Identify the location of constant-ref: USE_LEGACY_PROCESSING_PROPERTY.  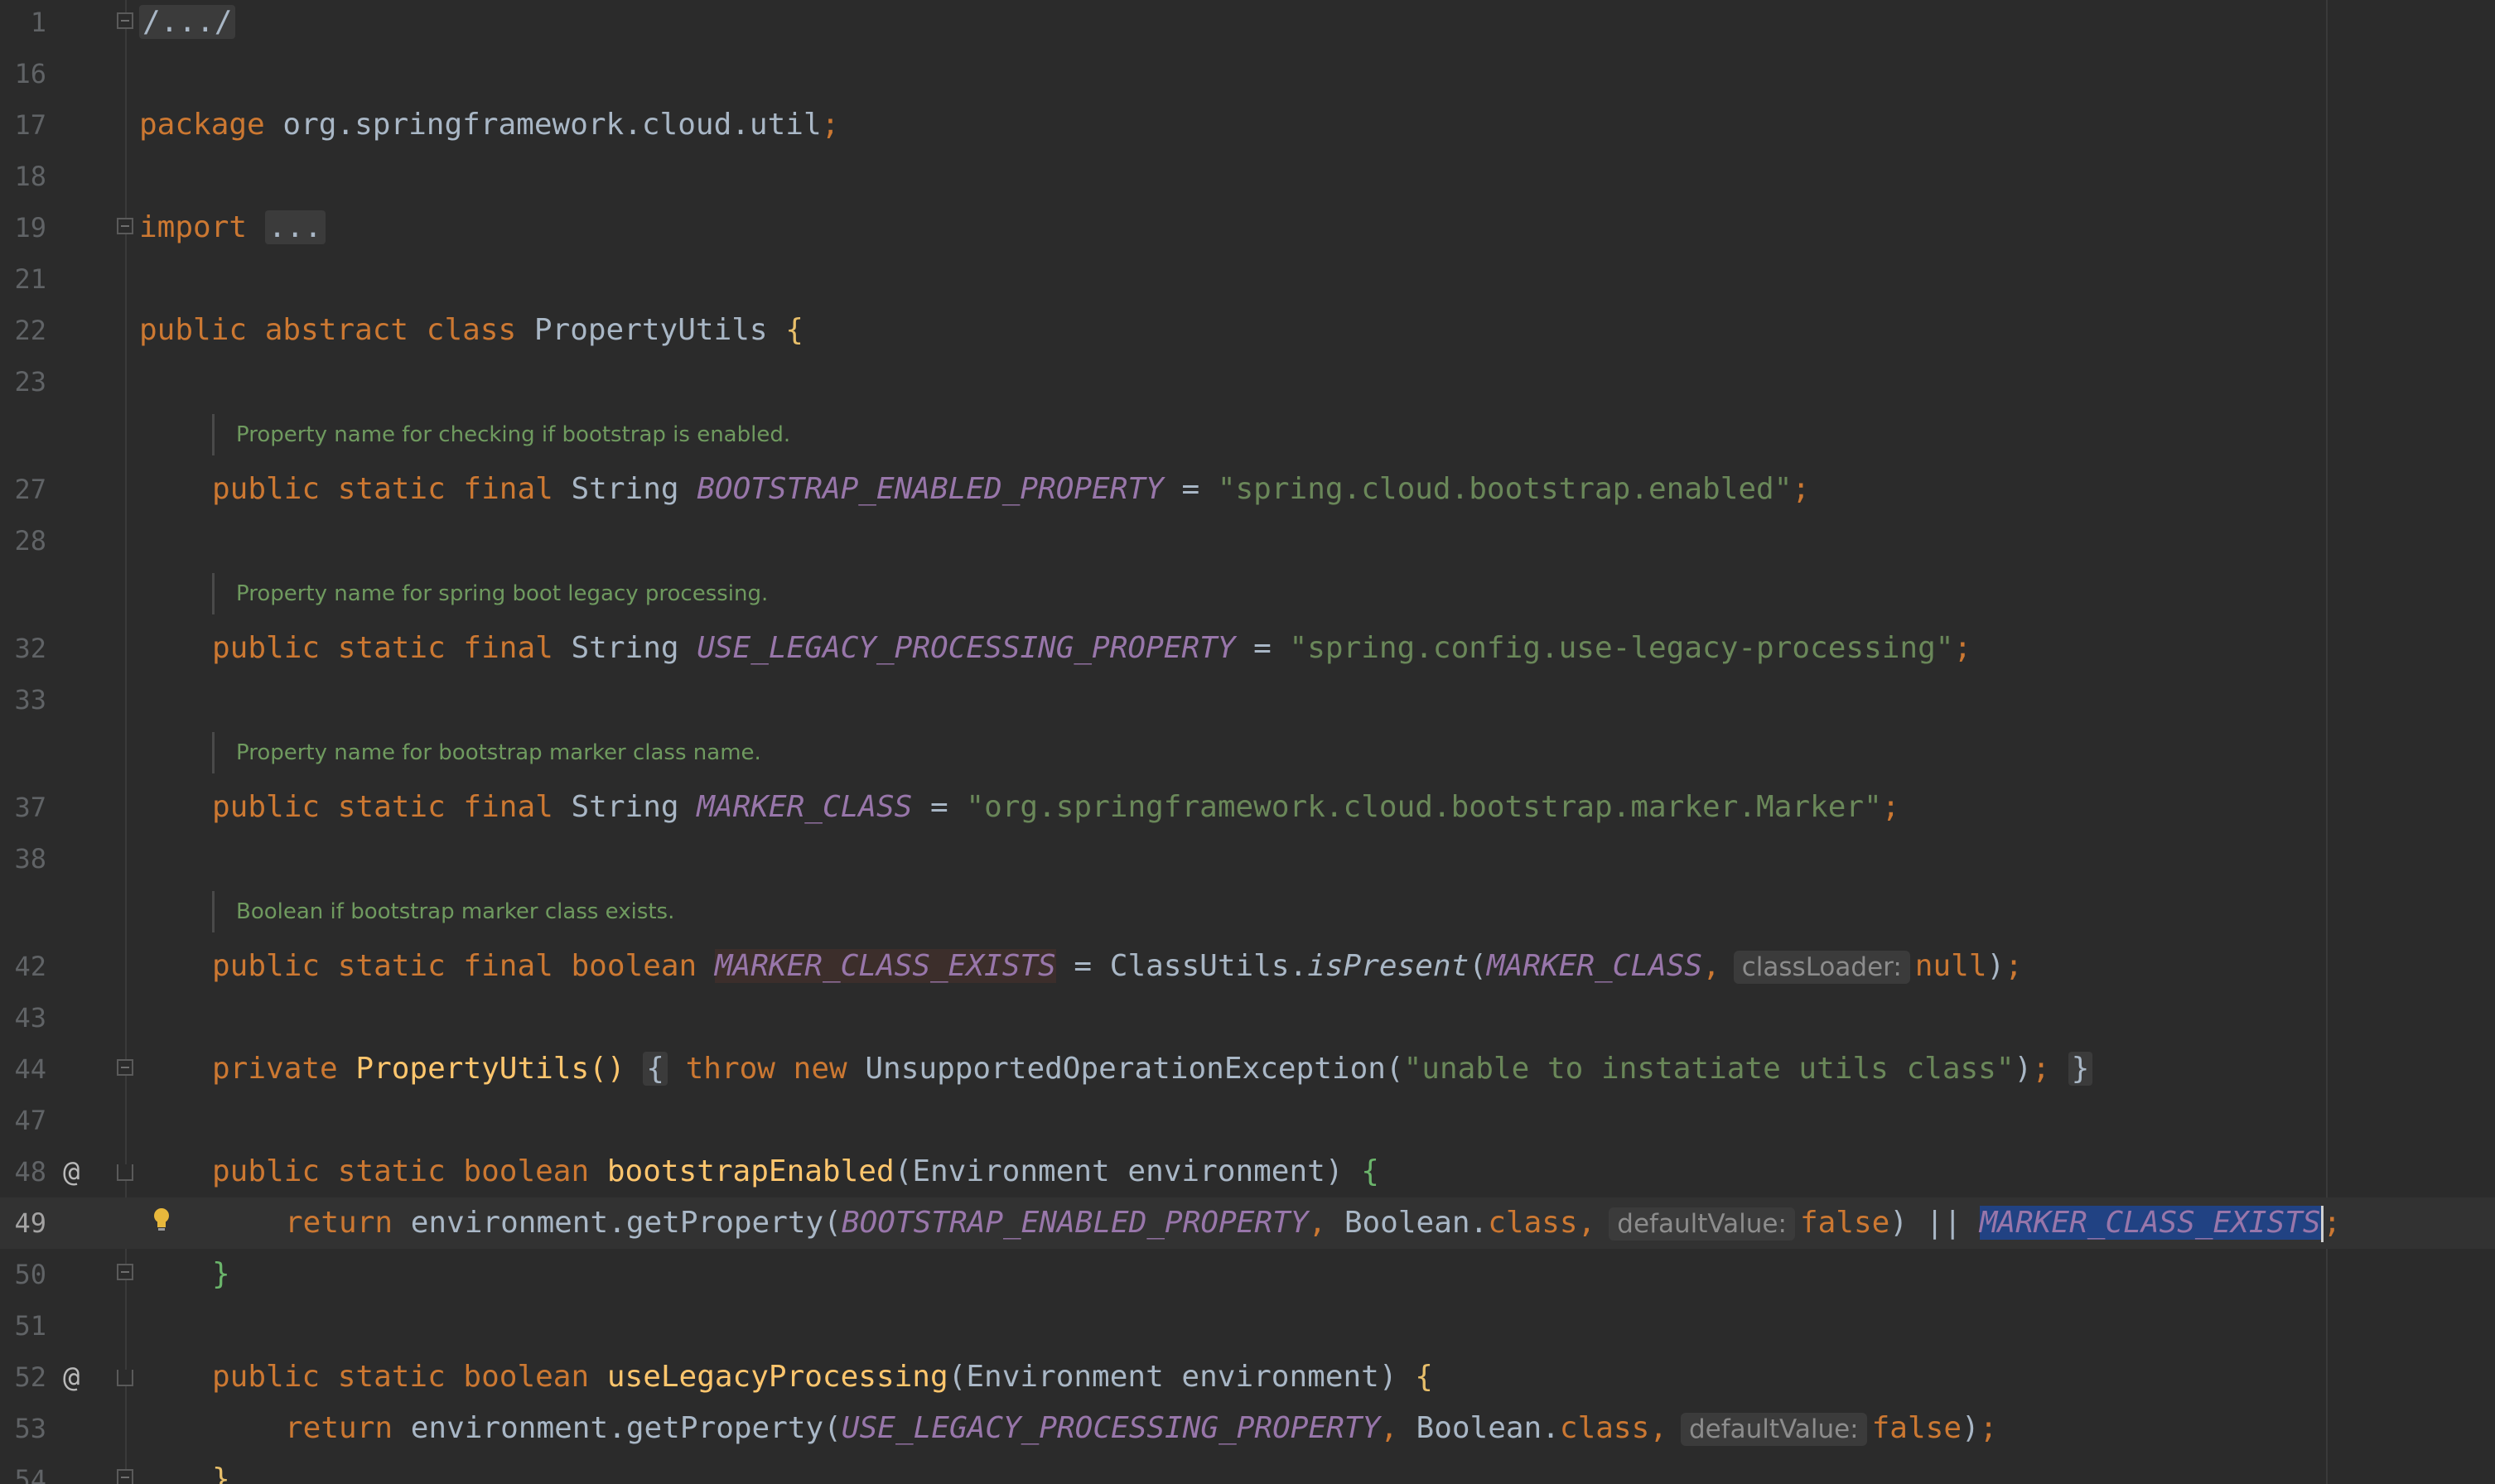
(1111, 1428).